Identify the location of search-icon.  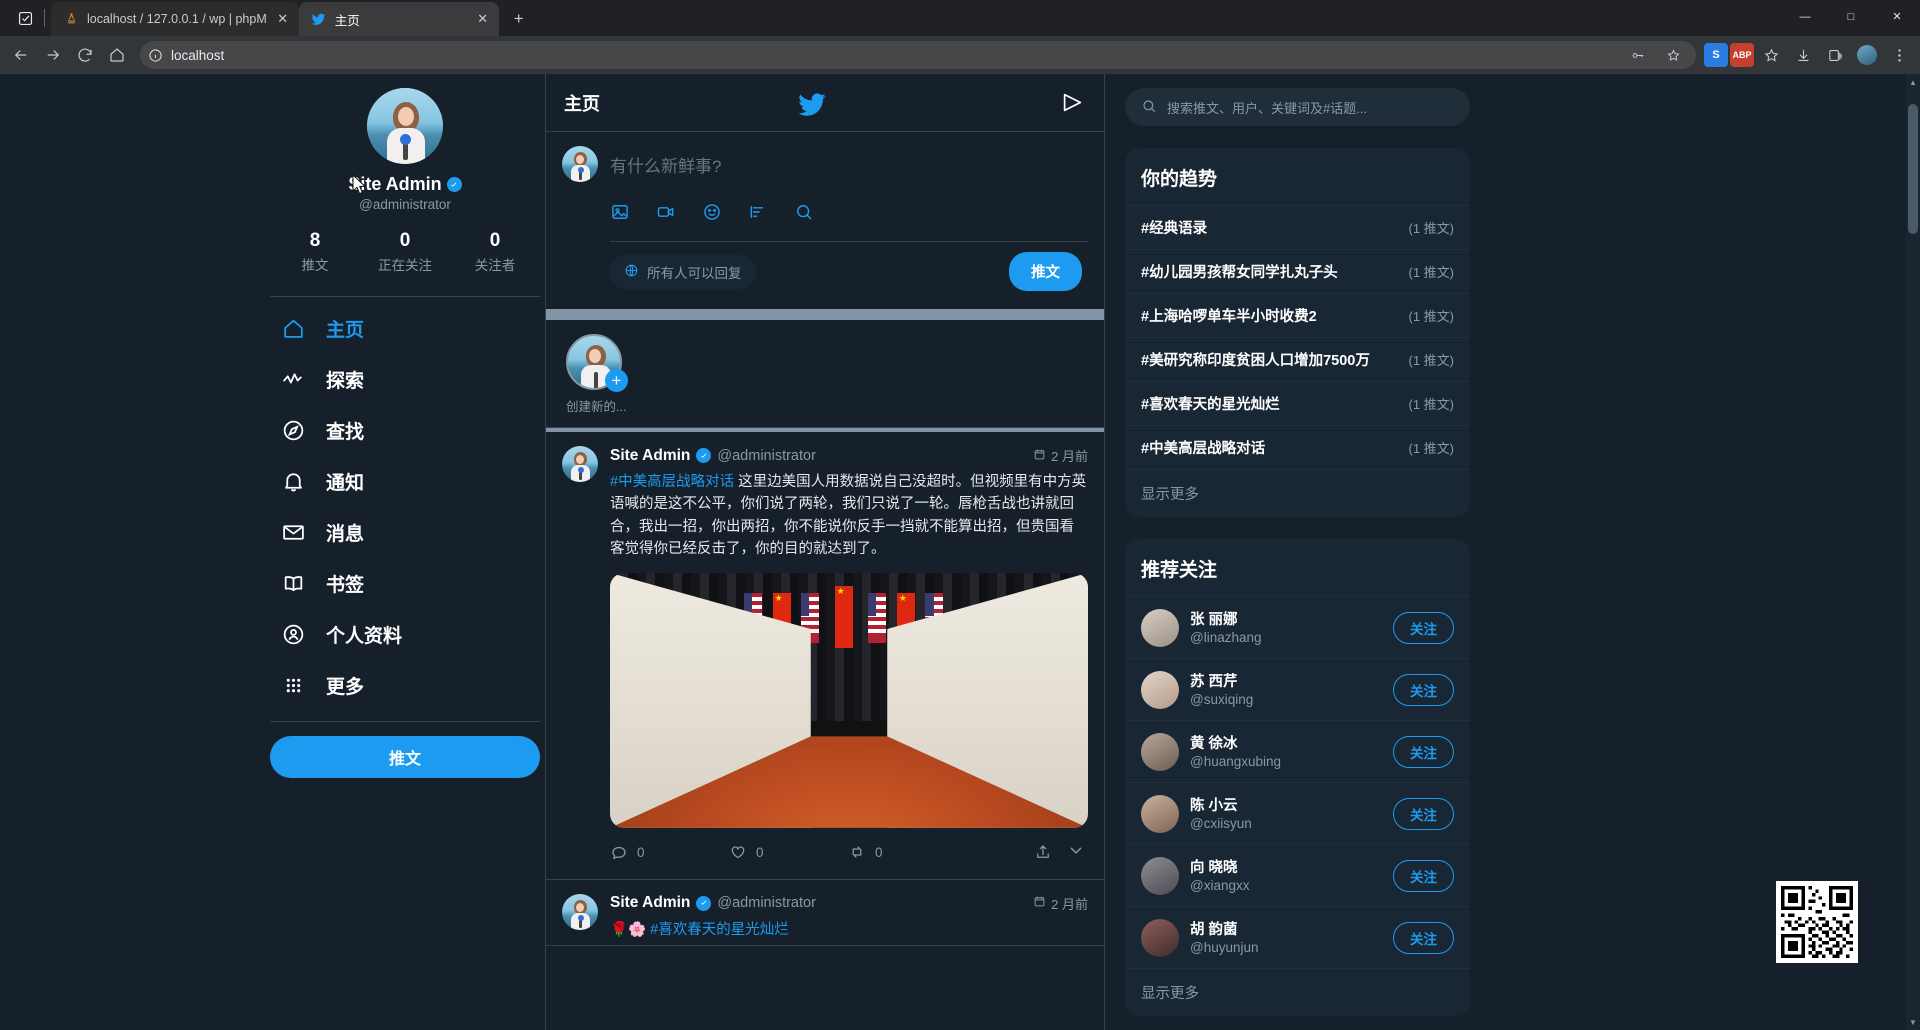
(804, 214).